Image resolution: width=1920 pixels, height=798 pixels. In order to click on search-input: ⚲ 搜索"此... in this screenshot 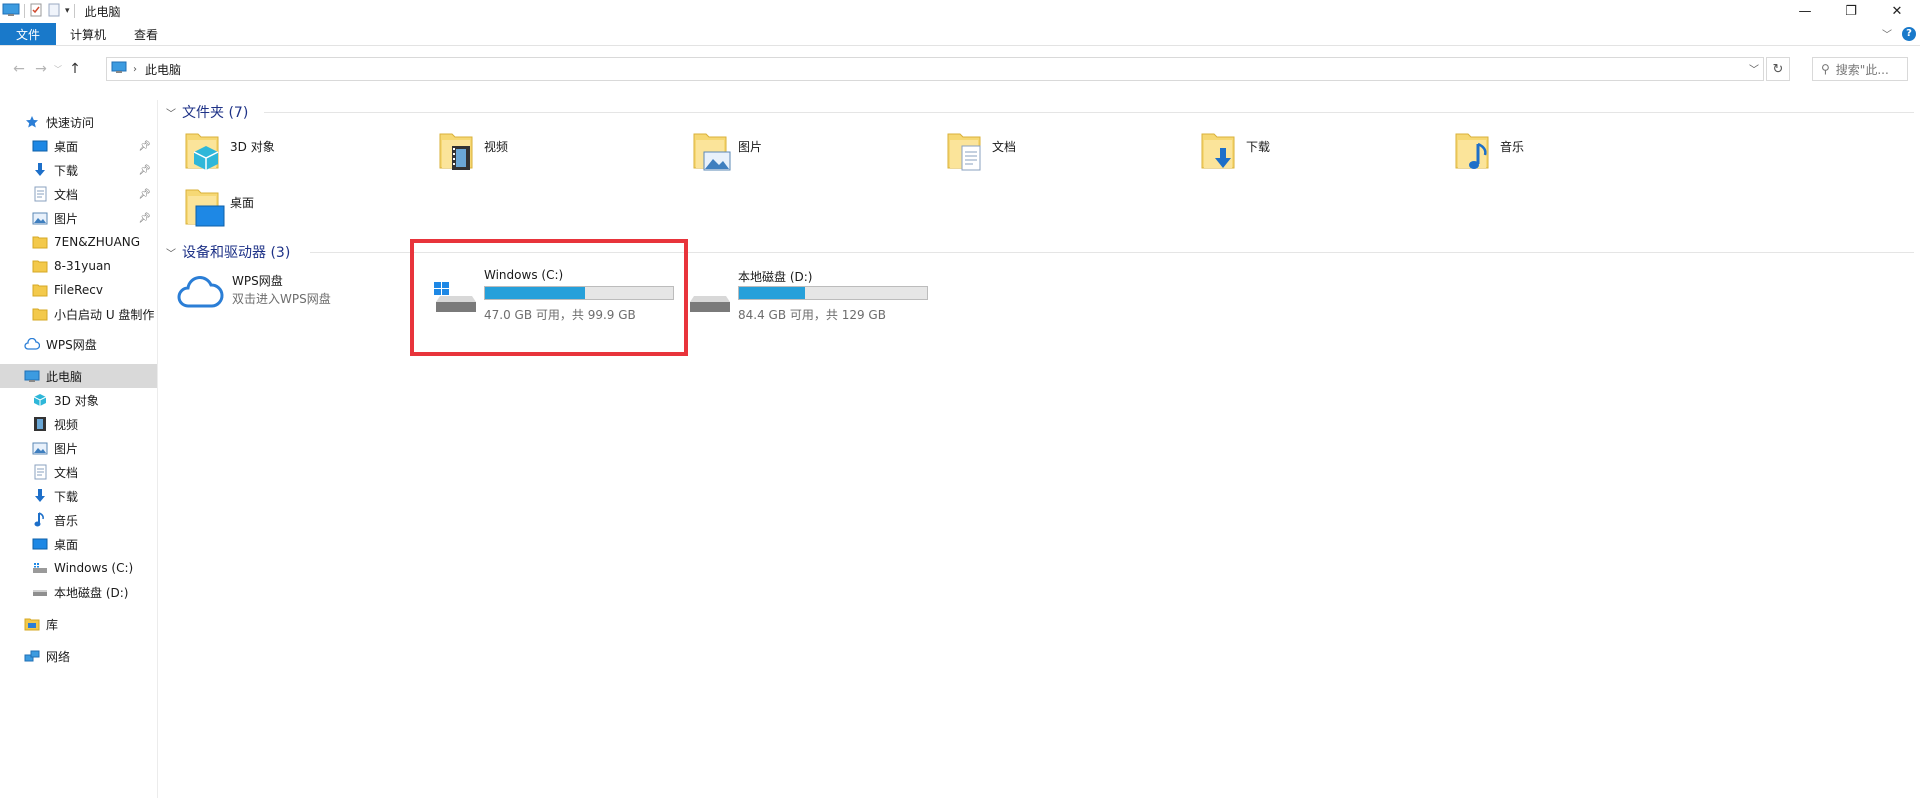, I will do `click(1860, 69)`.